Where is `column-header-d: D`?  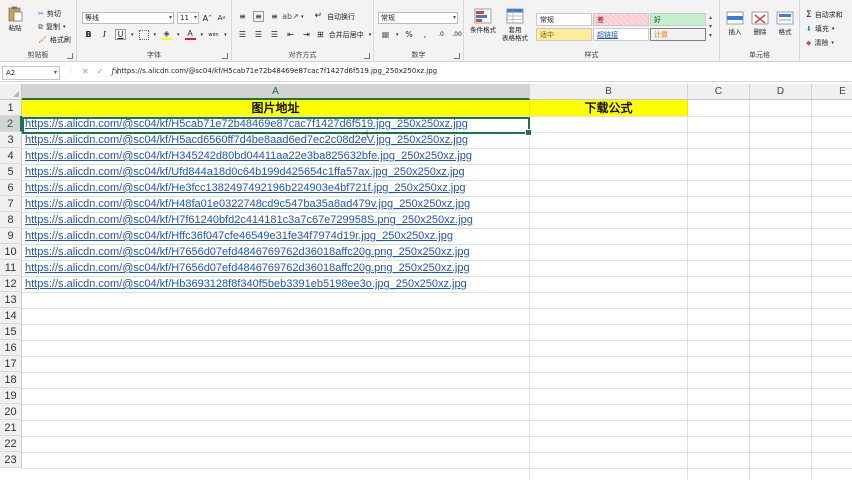
column-header-d: D is located at coordinates (781, 92).